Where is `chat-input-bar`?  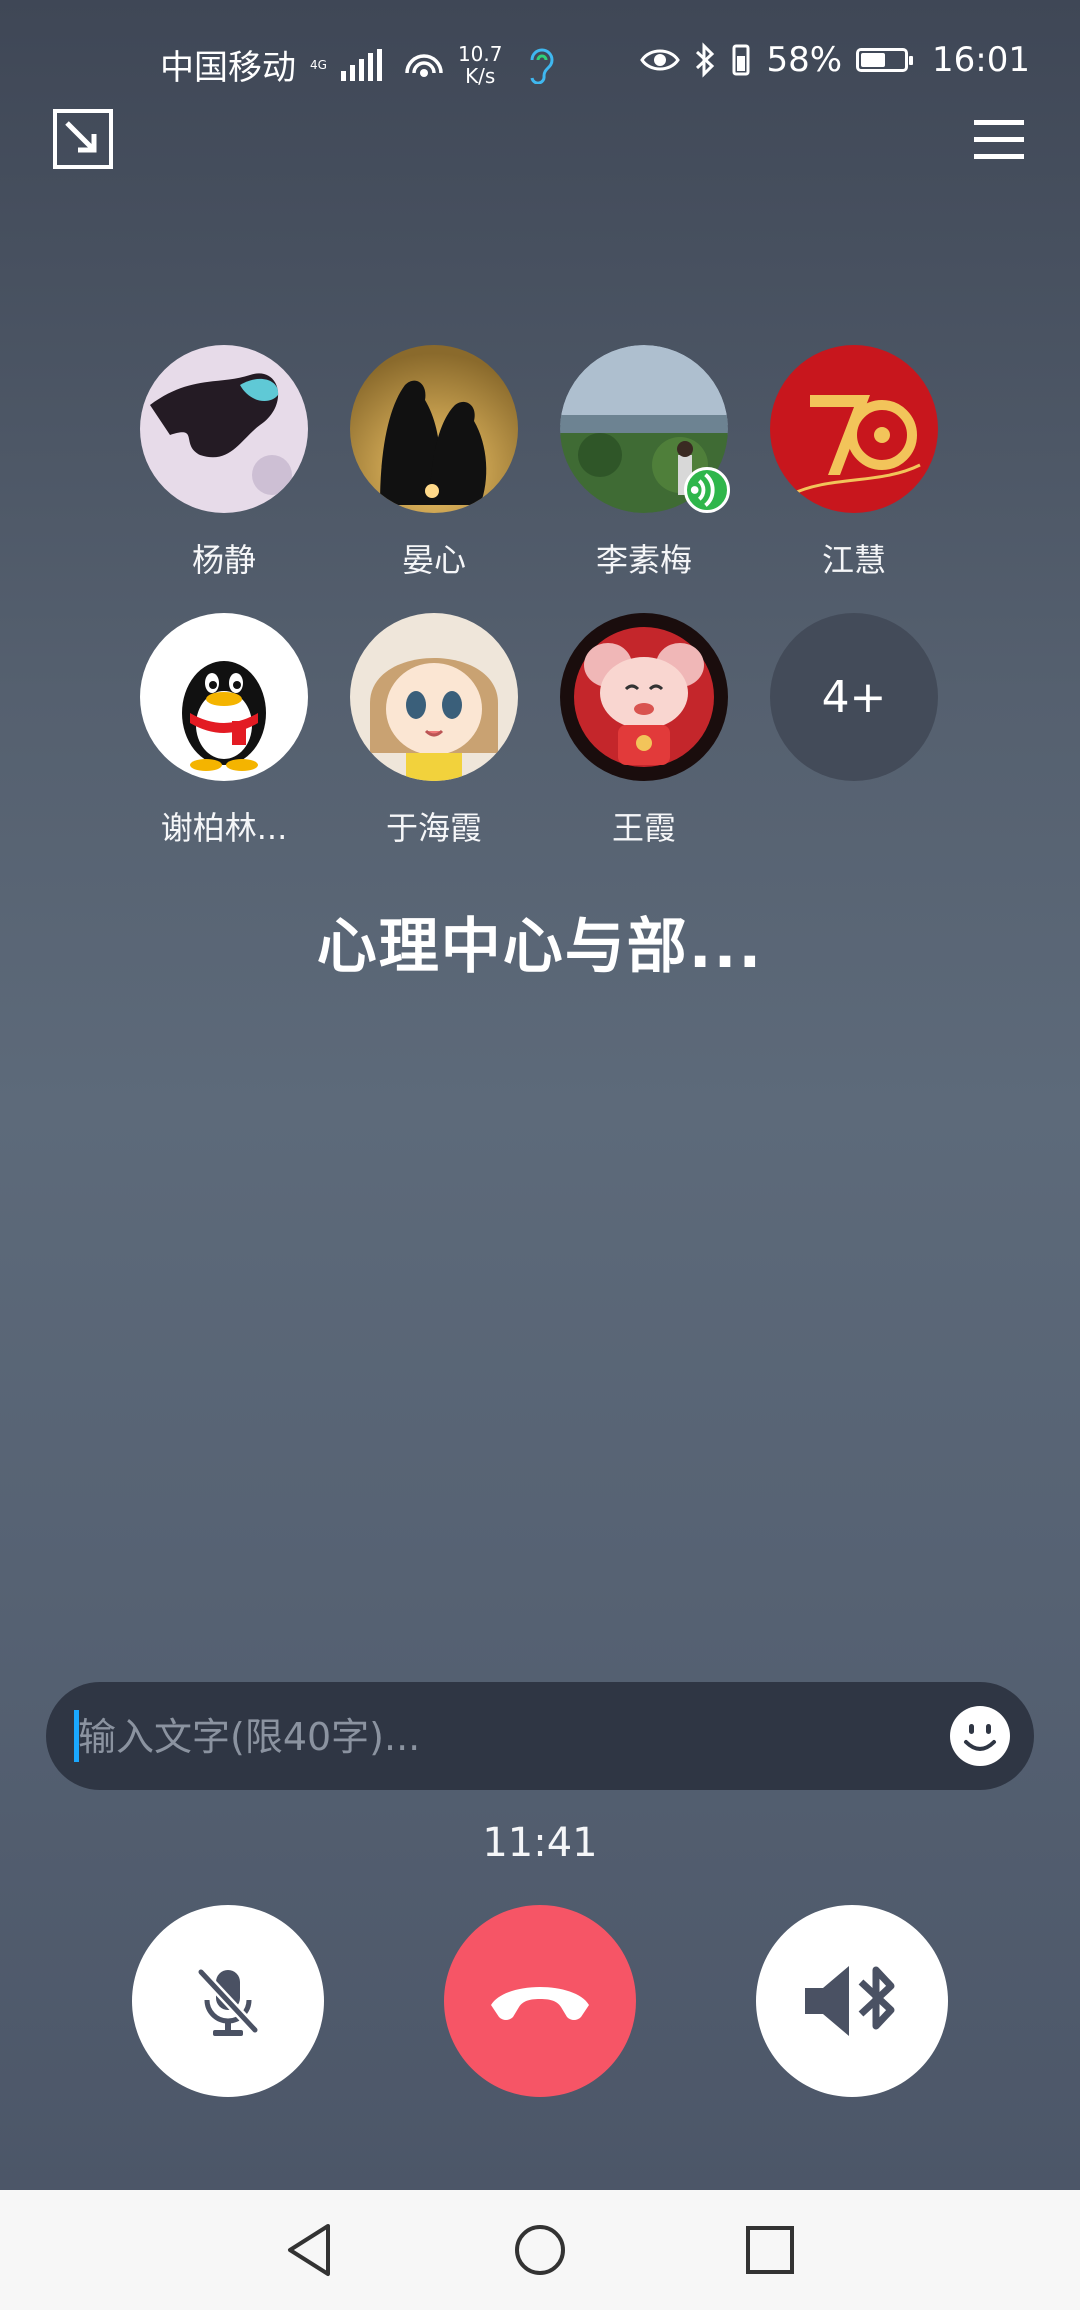 chat-input-bar is located at coordinates (540, 1737).